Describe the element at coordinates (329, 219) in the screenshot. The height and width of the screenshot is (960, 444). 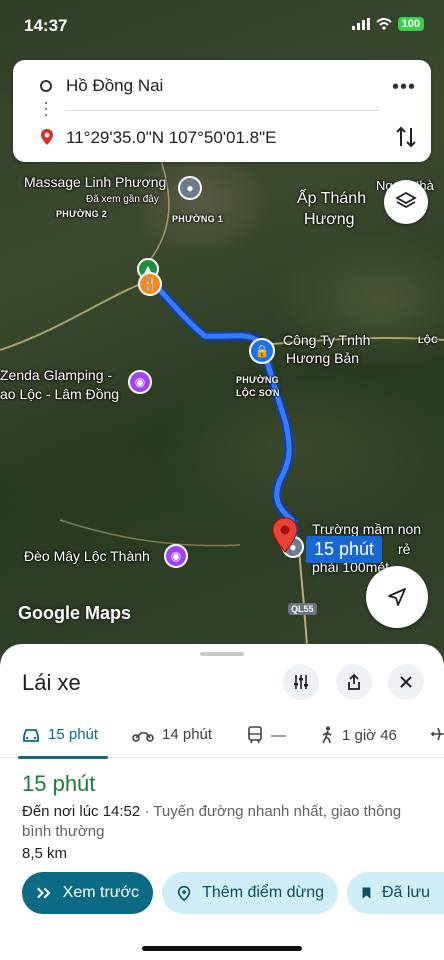
I see `area-label-ap-thanh-huong-2: Hương` at that location.